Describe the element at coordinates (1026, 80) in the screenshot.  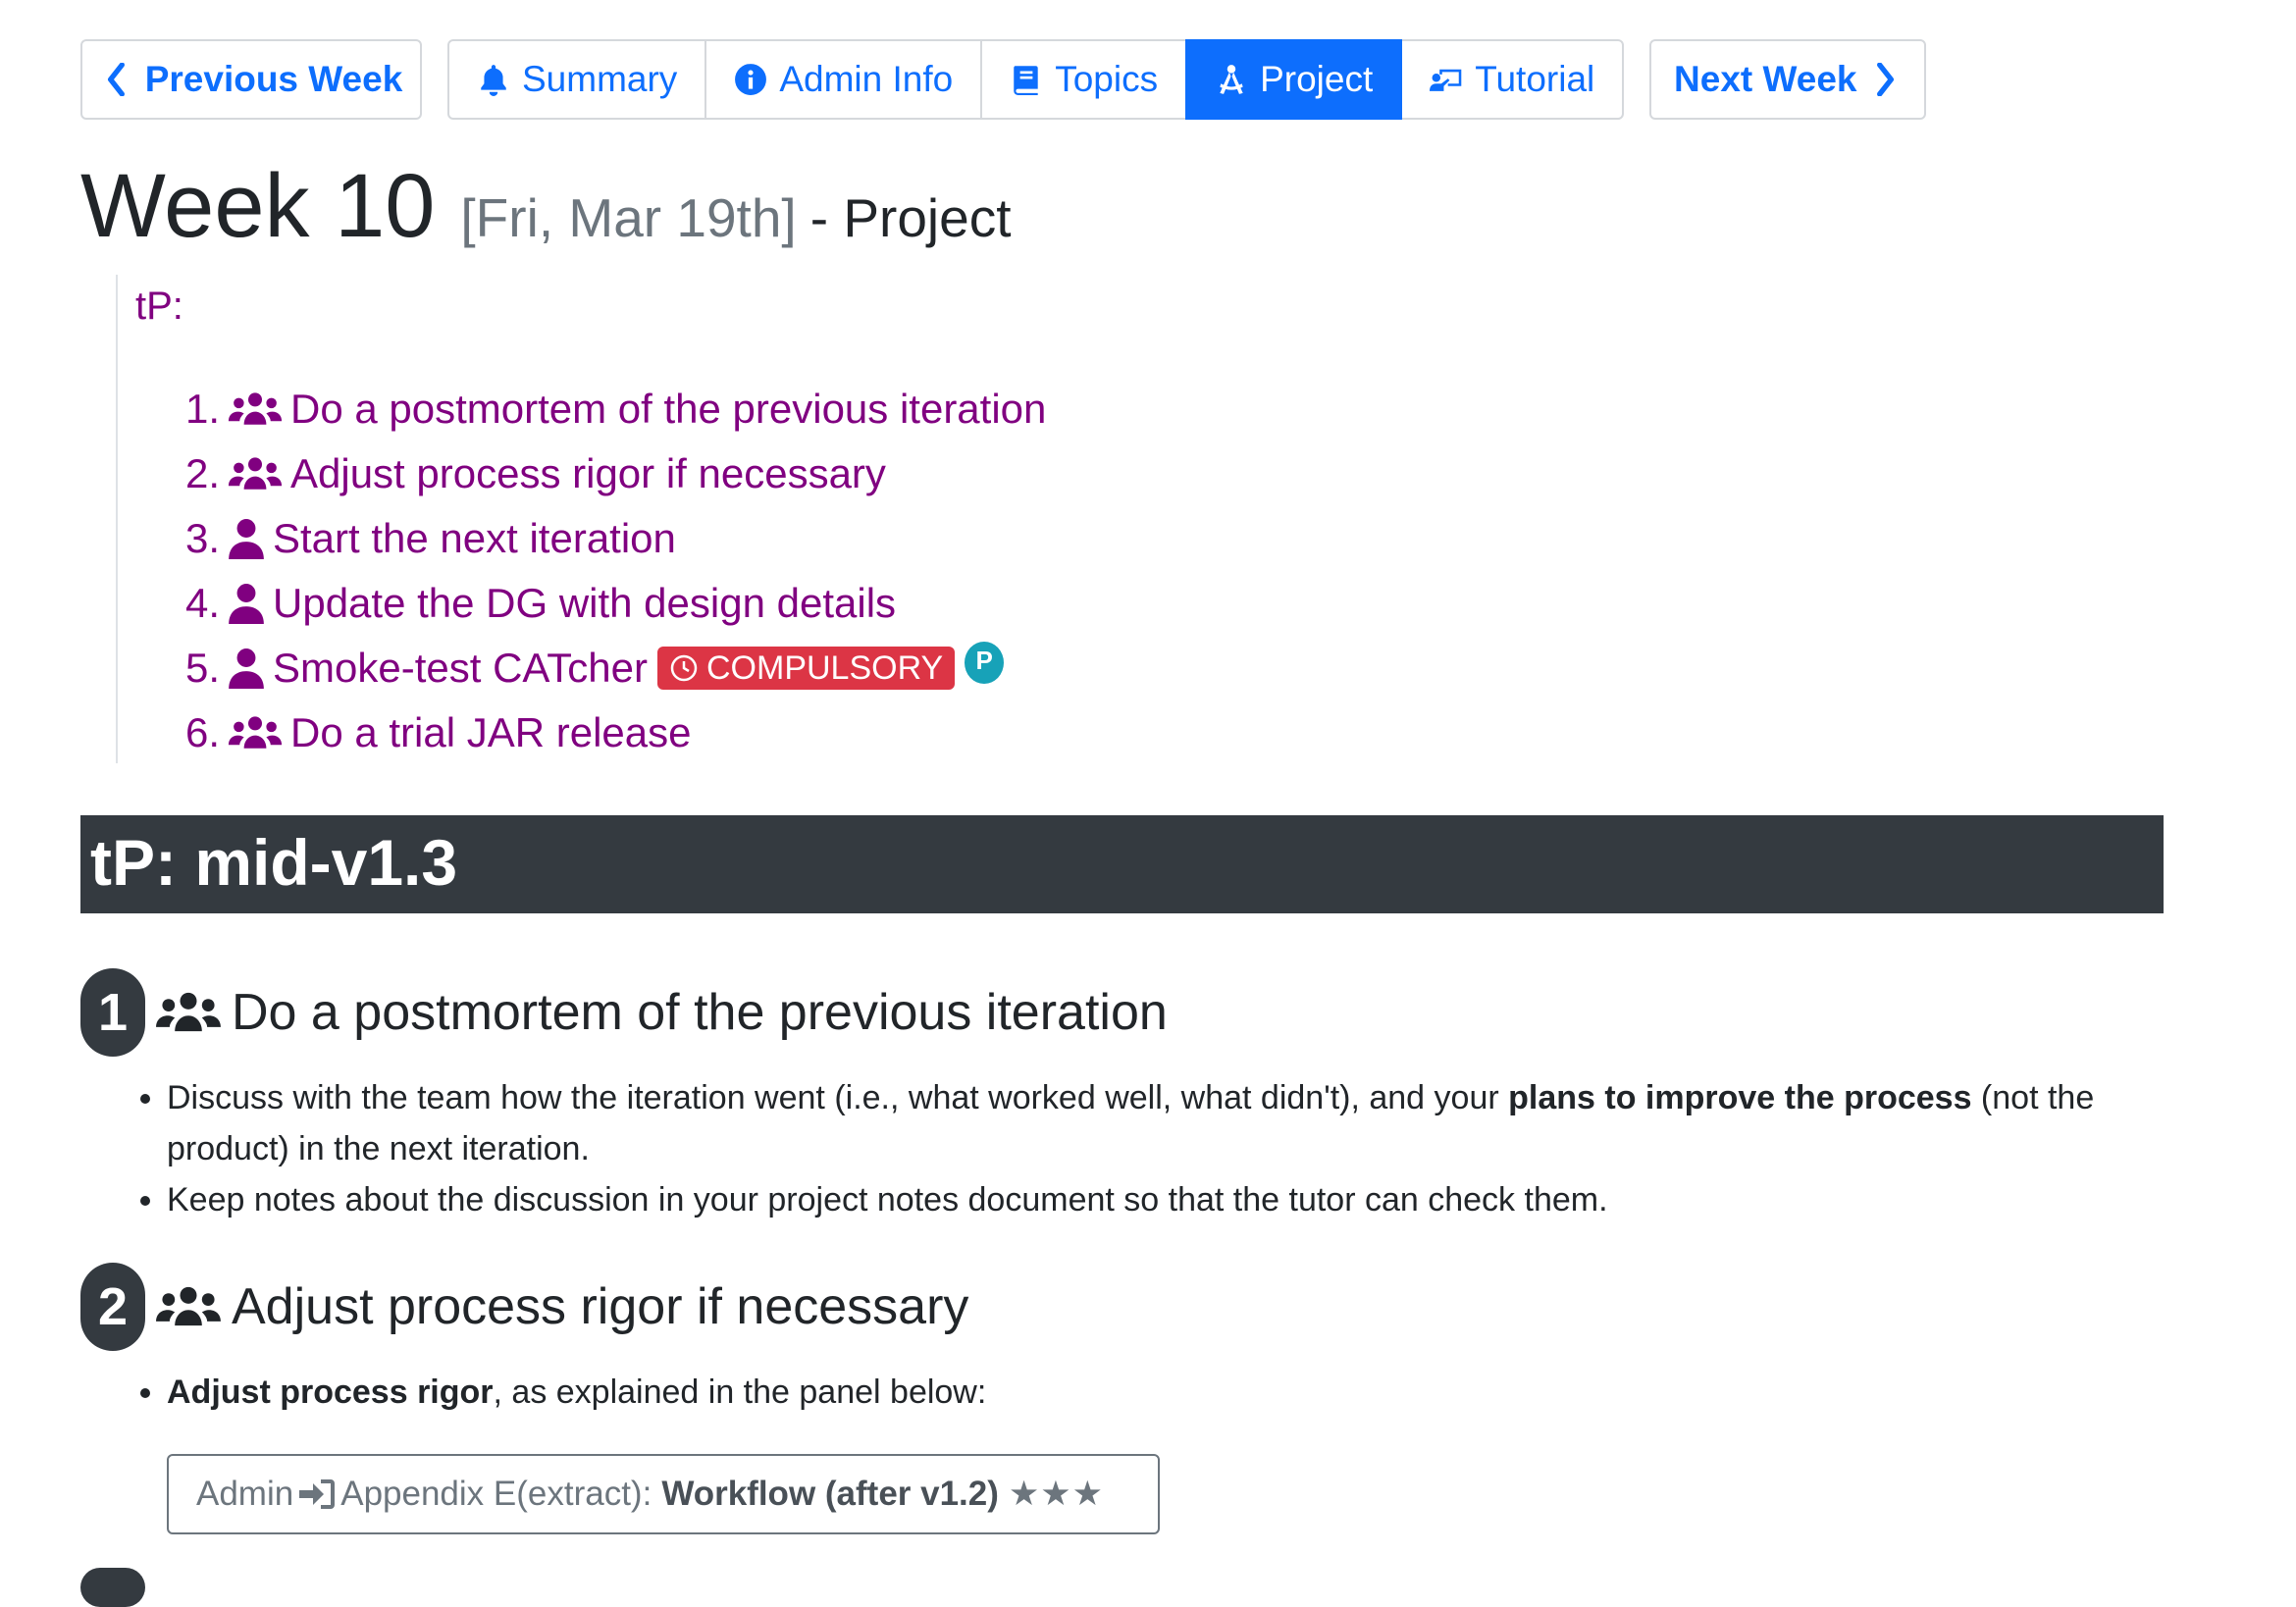
I see `book-icon` at that location.